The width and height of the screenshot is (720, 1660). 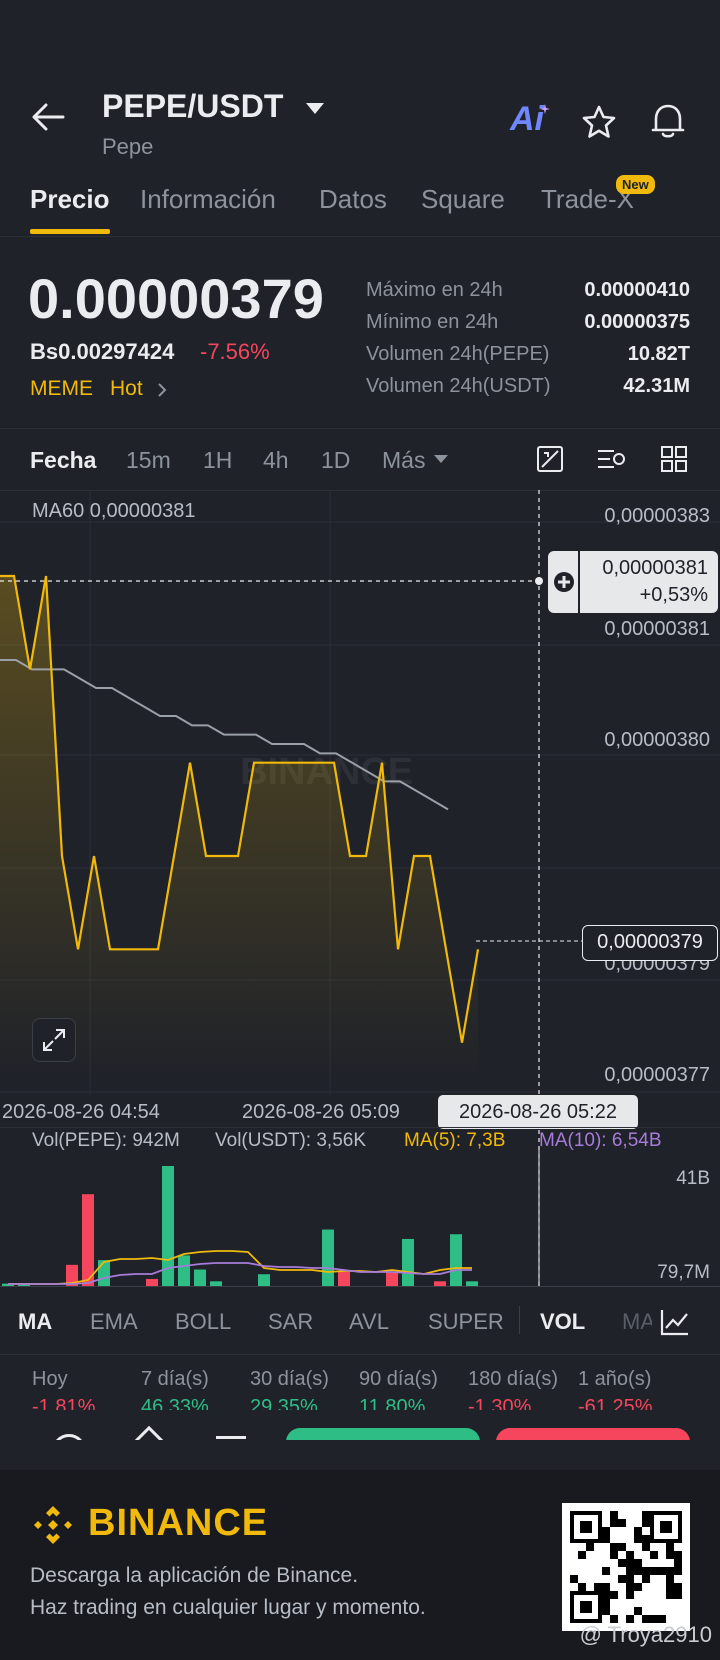 I want to click on qr-code, so click(x=626, y=1567).